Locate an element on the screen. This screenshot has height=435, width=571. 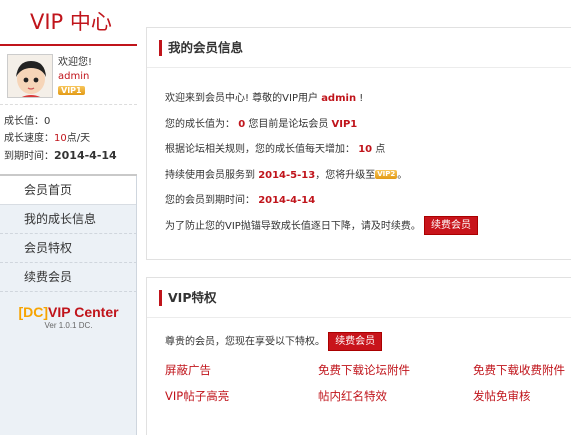
vip2-badge: VIP2 is located at coordinates (386, 175).